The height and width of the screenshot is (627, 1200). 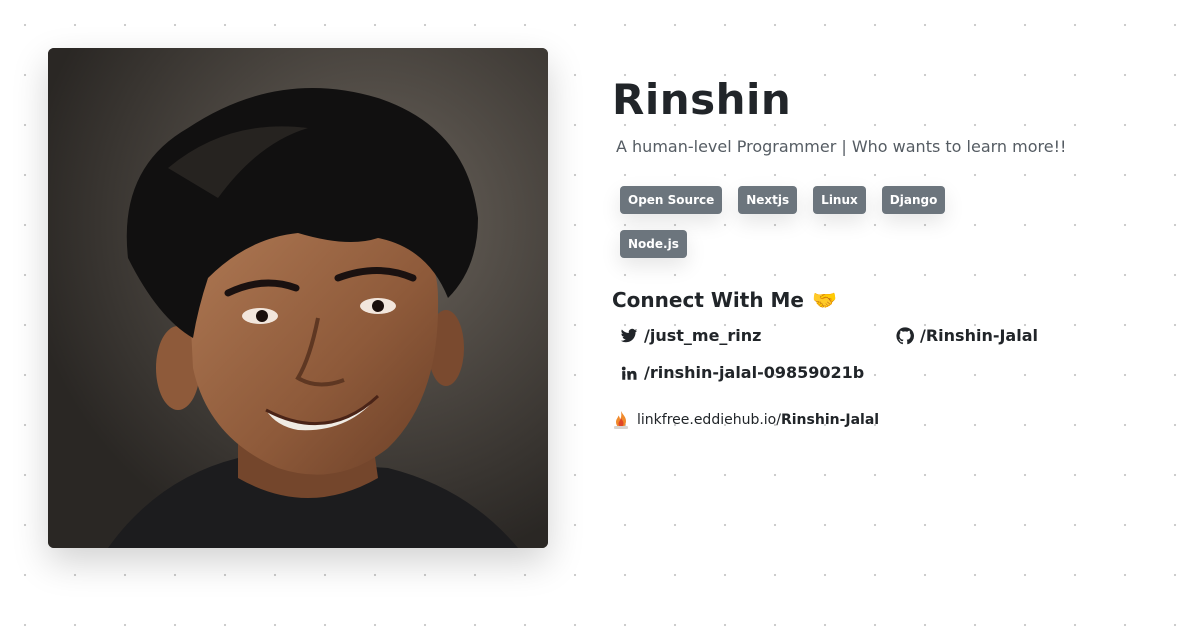 I want to click on profile-name: Rinshin, so click(x=702, y=99).